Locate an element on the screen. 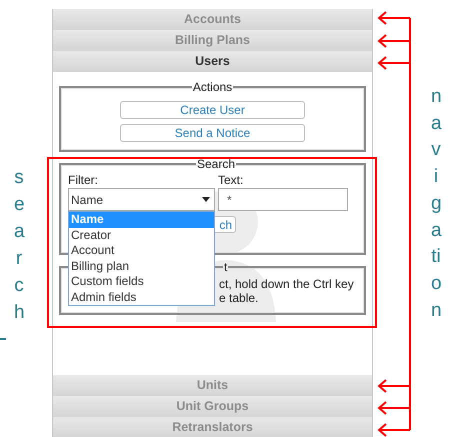  text-field: * is located at coordinates (283, 199).